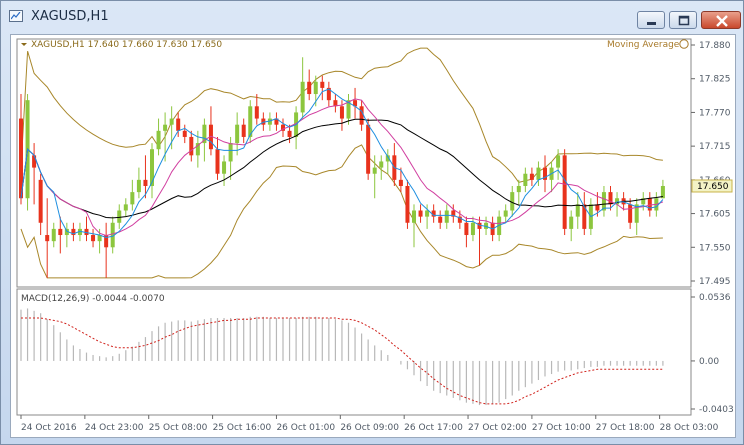 The image size is (744, 445). Describe the element at coordinates (715, 282) in the screenshot. I see `price-tick-label: 17.495` at that location.